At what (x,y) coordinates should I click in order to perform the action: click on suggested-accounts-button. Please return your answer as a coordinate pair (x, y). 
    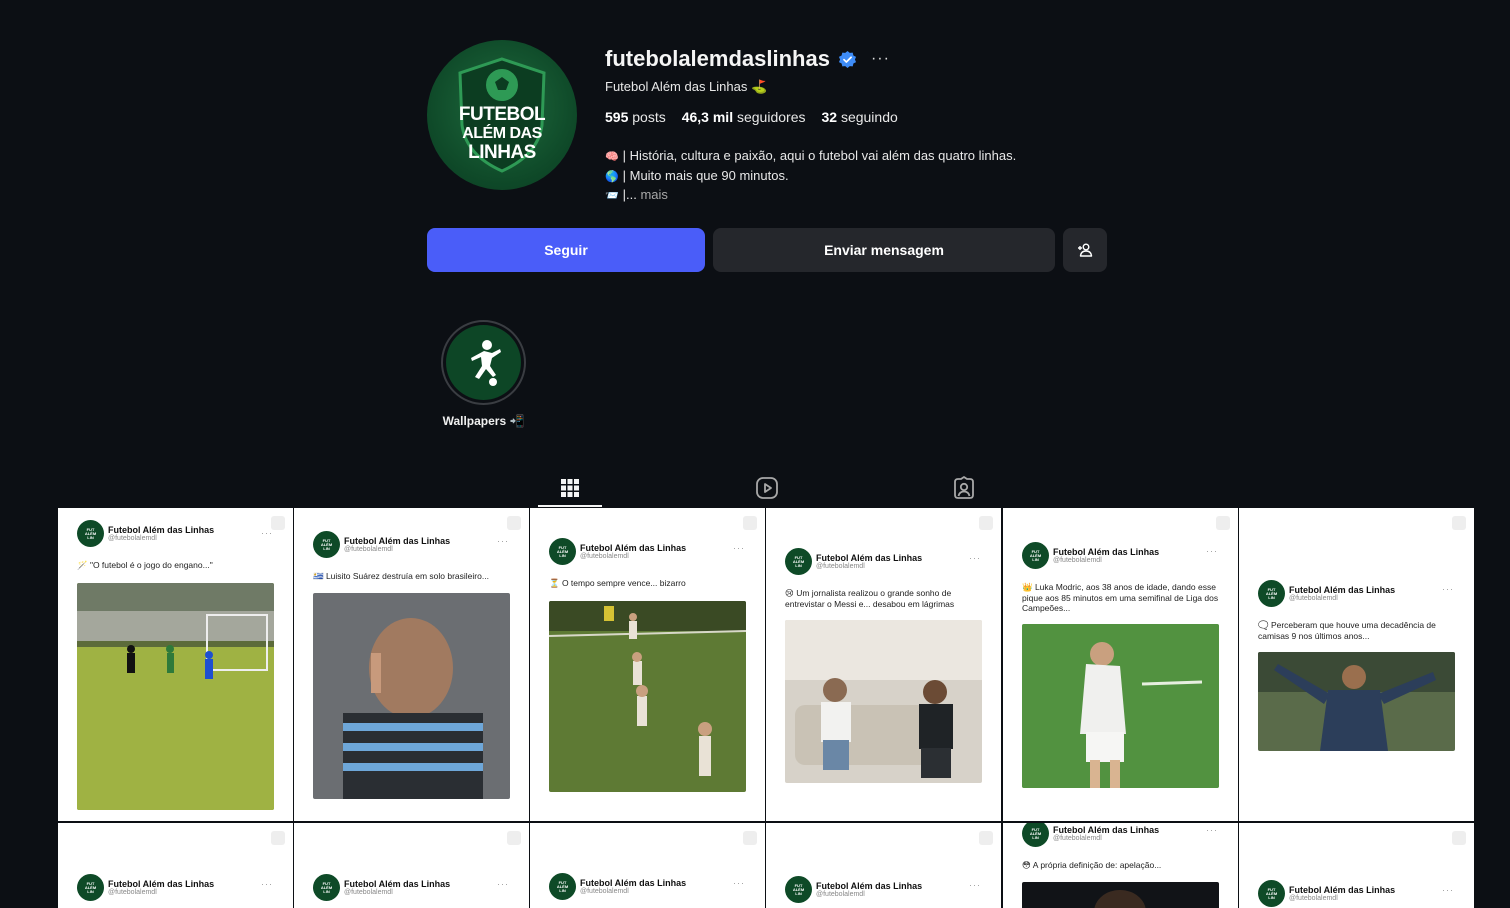
    Looking at the image, I should click on (1085, 250).